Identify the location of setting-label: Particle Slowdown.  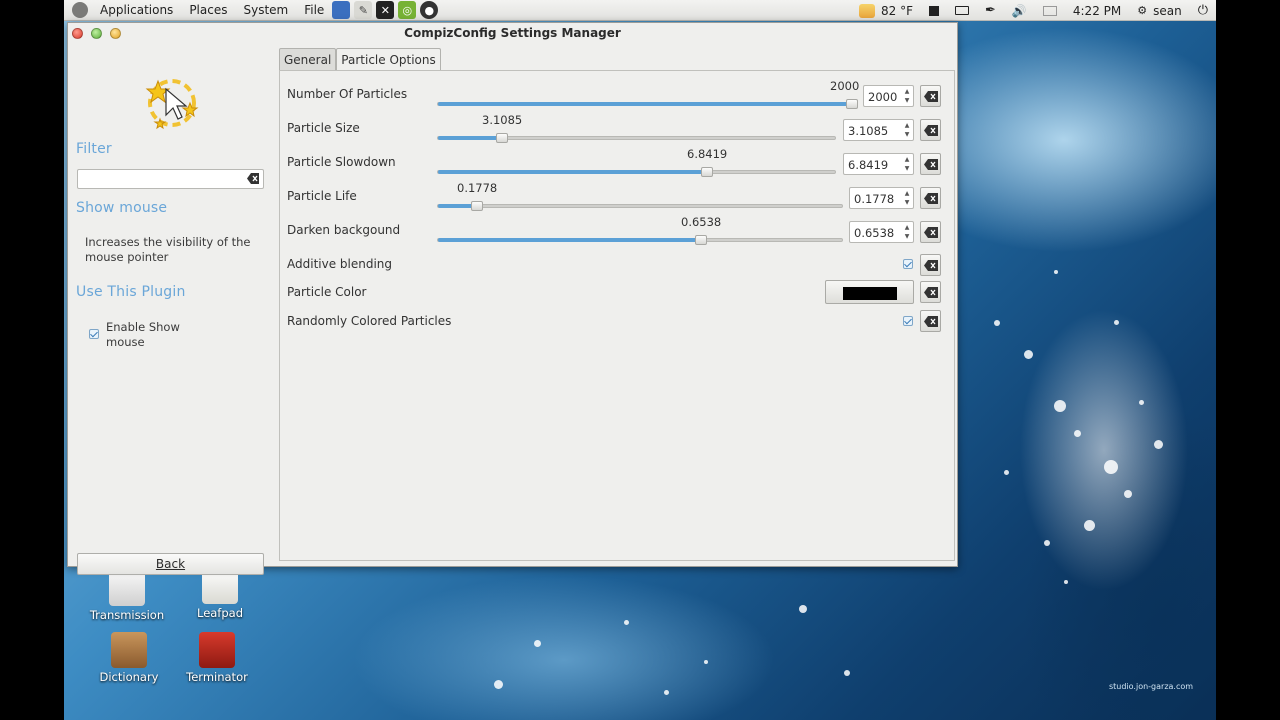
(341, 162).